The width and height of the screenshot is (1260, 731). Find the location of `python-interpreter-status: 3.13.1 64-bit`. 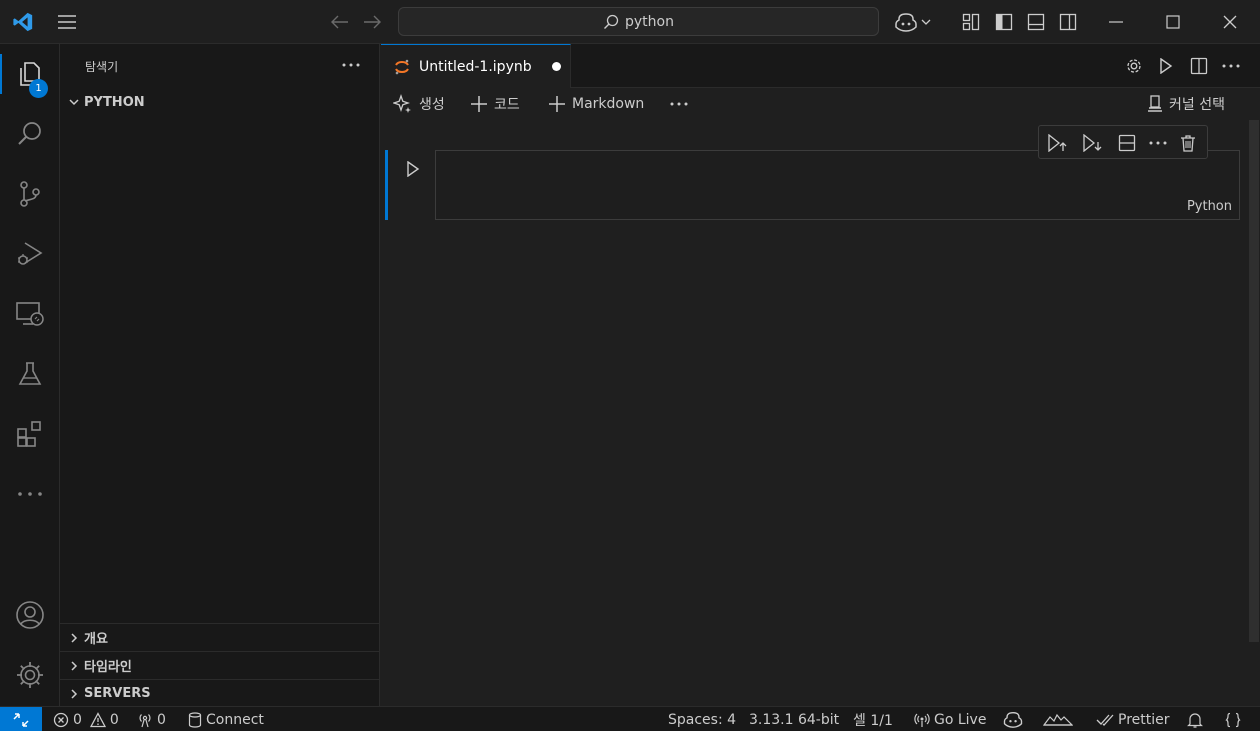

python-interpreter-status: 3.13.1 64-bit is located at coordinates (794, 719).